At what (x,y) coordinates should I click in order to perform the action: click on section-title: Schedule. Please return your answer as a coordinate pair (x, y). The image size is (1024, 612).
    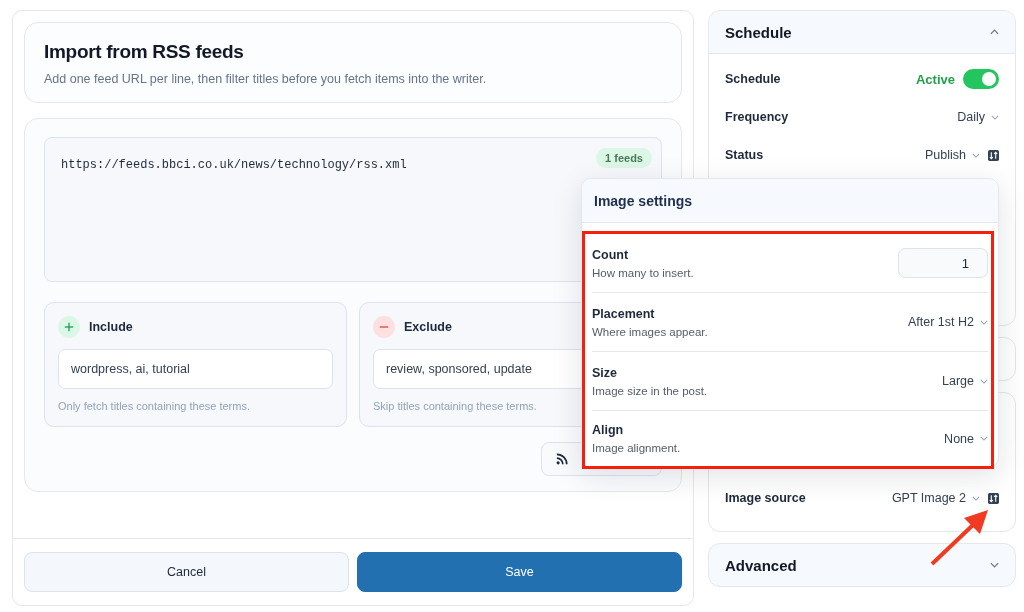
    Looking at the image, I should click on (758, 32).